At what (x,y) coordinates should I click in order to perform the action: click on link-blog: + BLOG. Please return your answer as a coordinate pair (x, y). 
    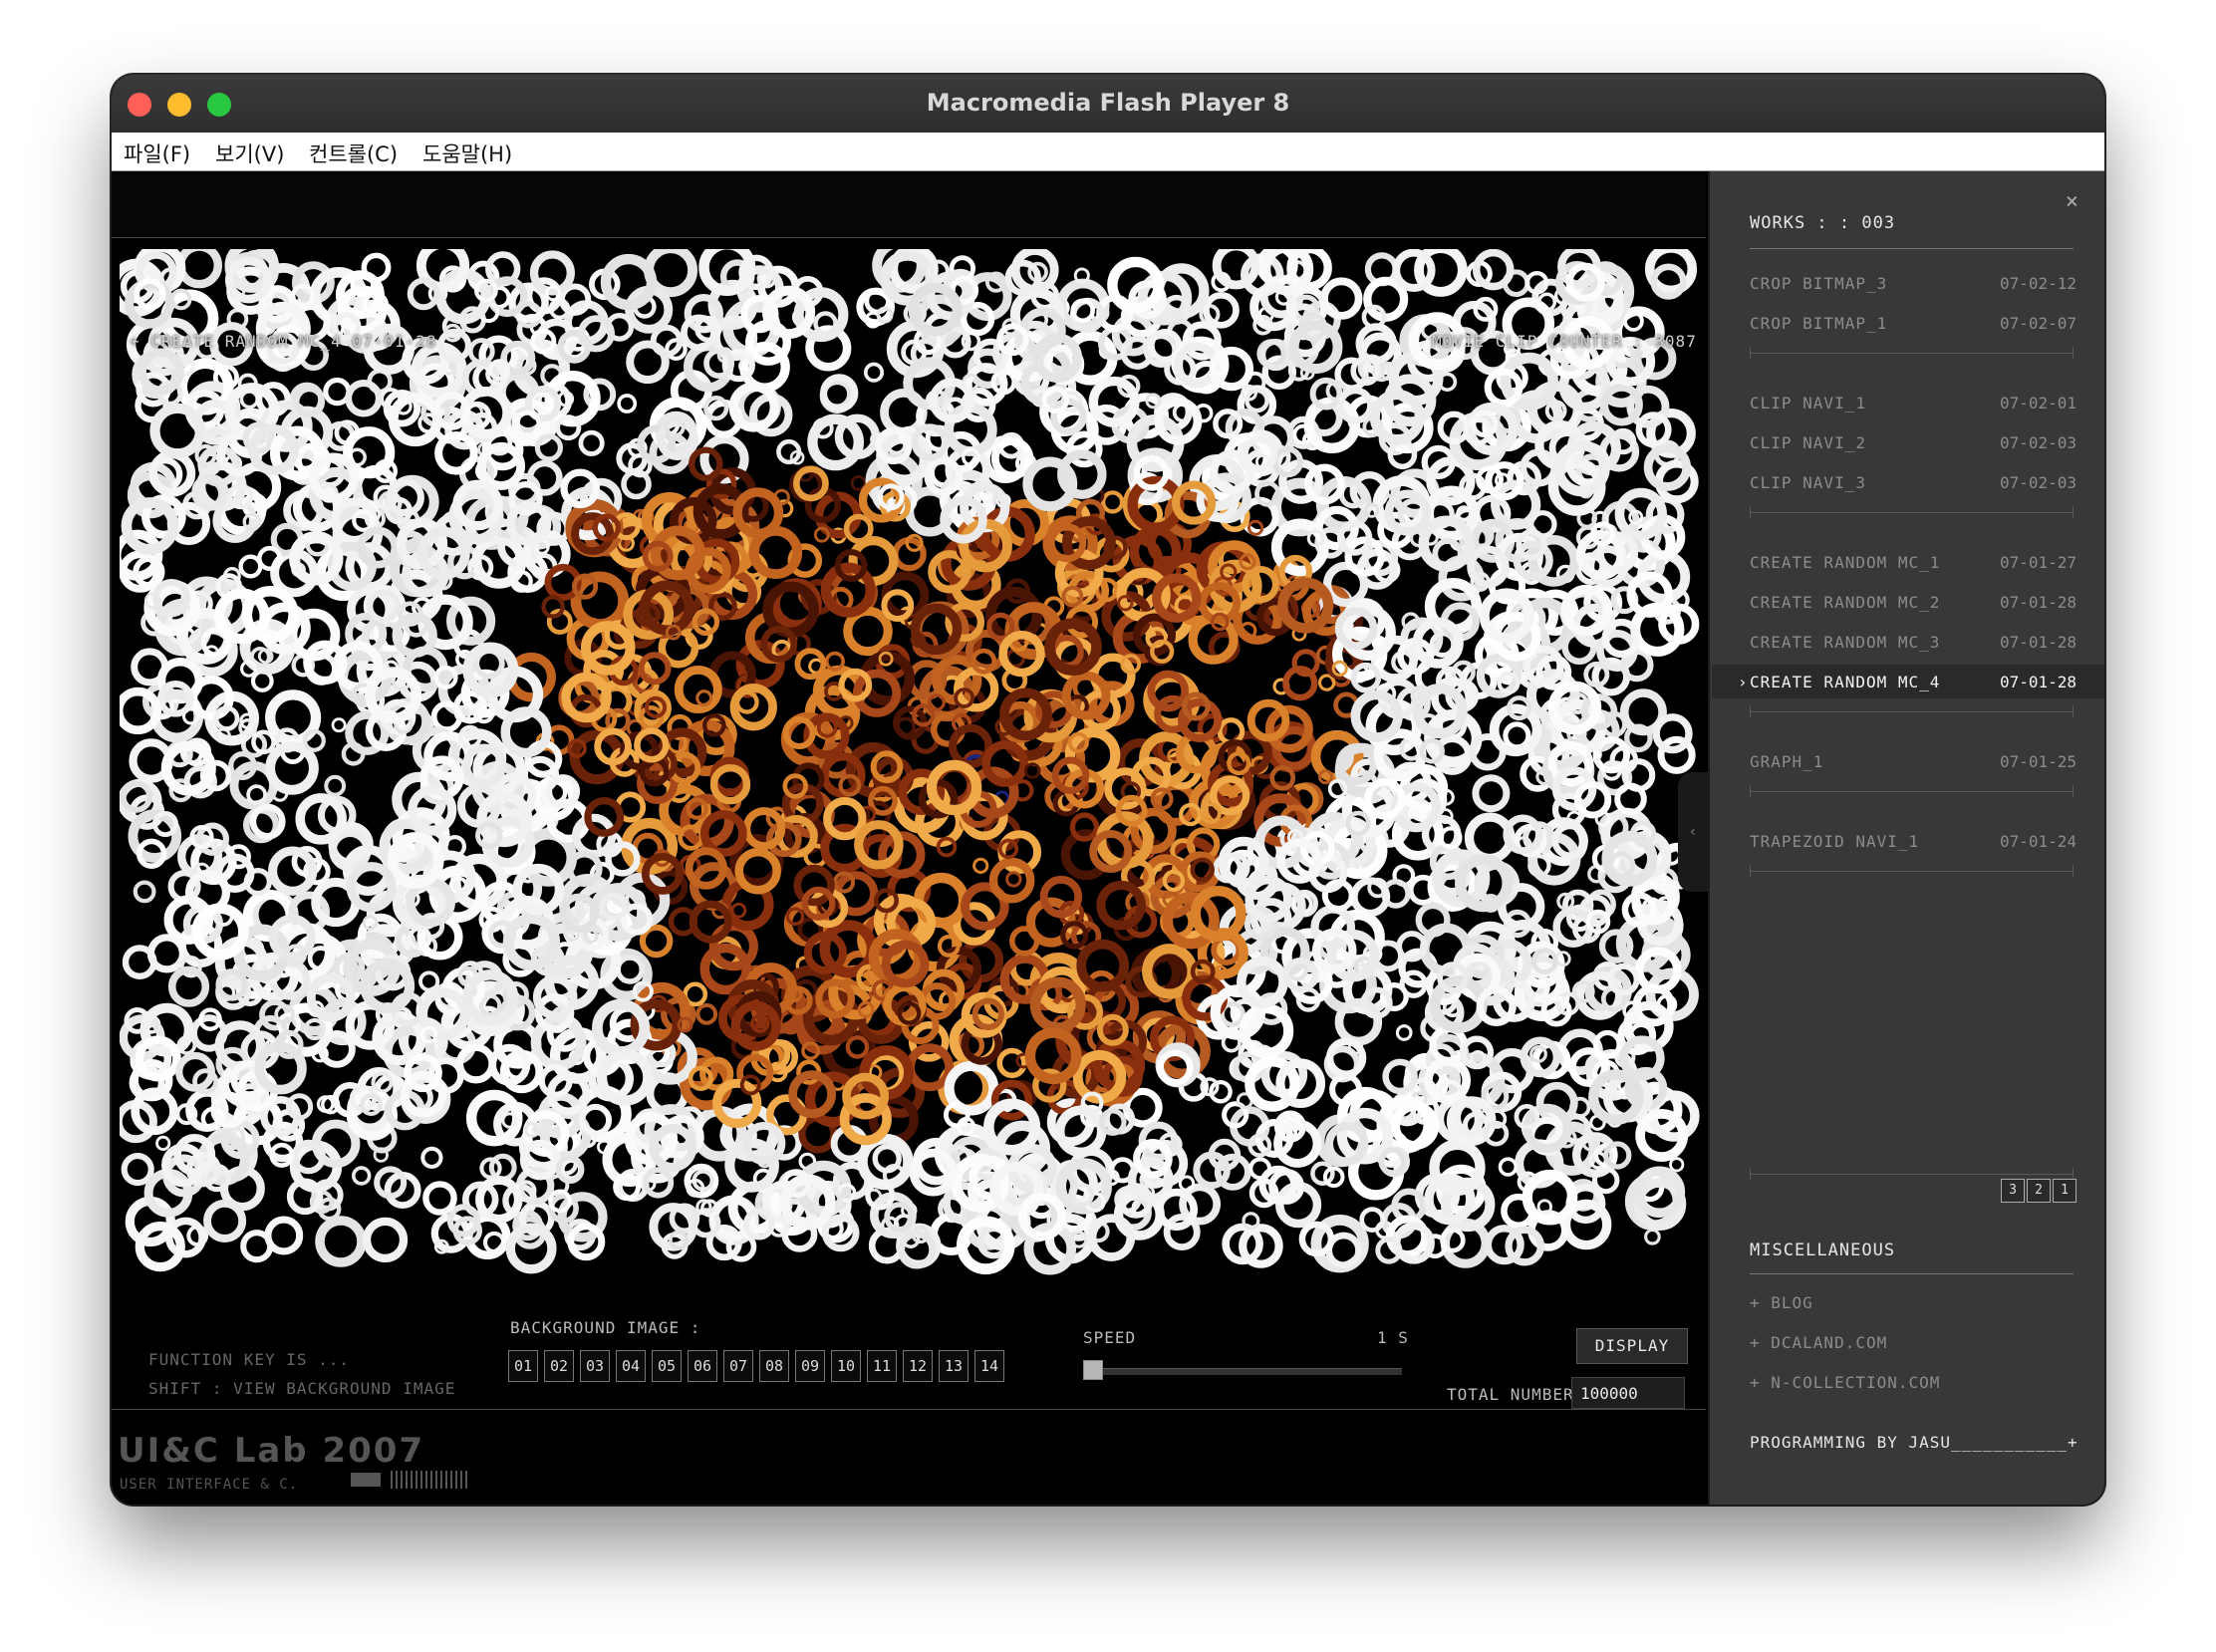
    Looking at the image, I should click on (1782, 1302).